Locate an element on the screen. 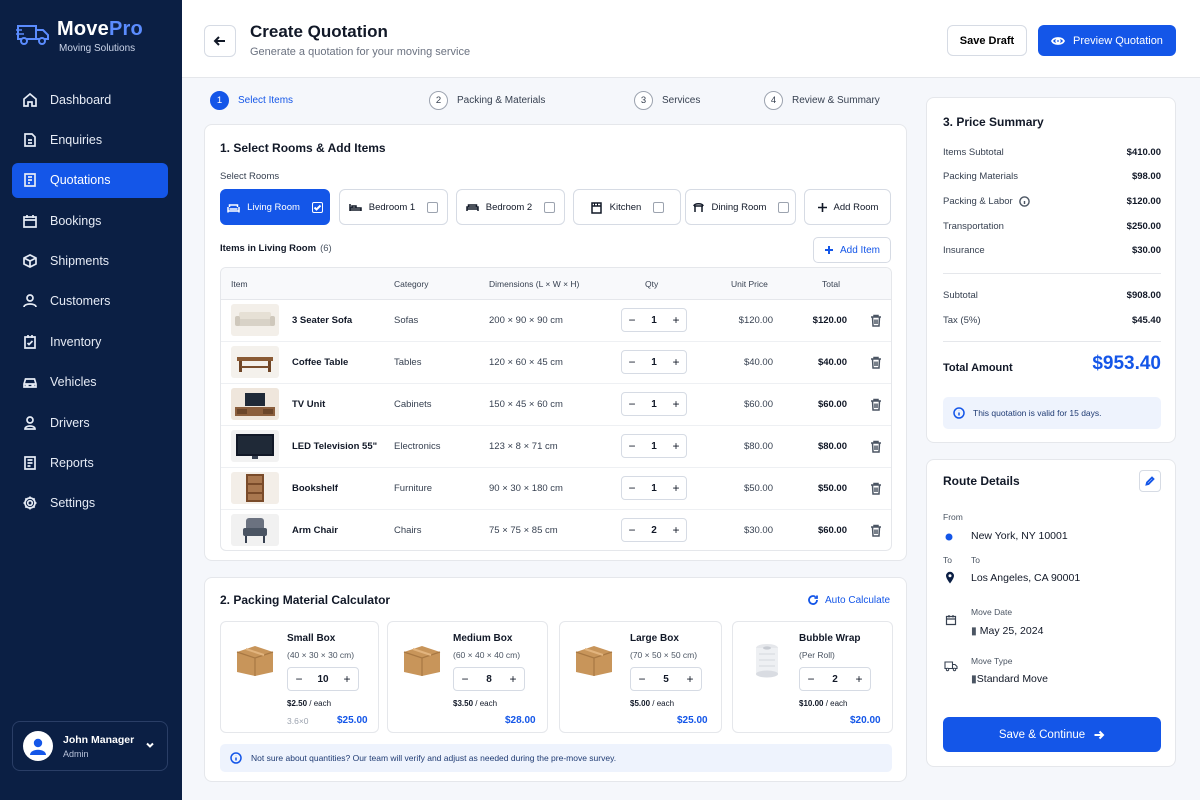 This screenshot has height=800, width=1200. sidebar-item-inventory: Inventory is located at coordinates (90, 341).